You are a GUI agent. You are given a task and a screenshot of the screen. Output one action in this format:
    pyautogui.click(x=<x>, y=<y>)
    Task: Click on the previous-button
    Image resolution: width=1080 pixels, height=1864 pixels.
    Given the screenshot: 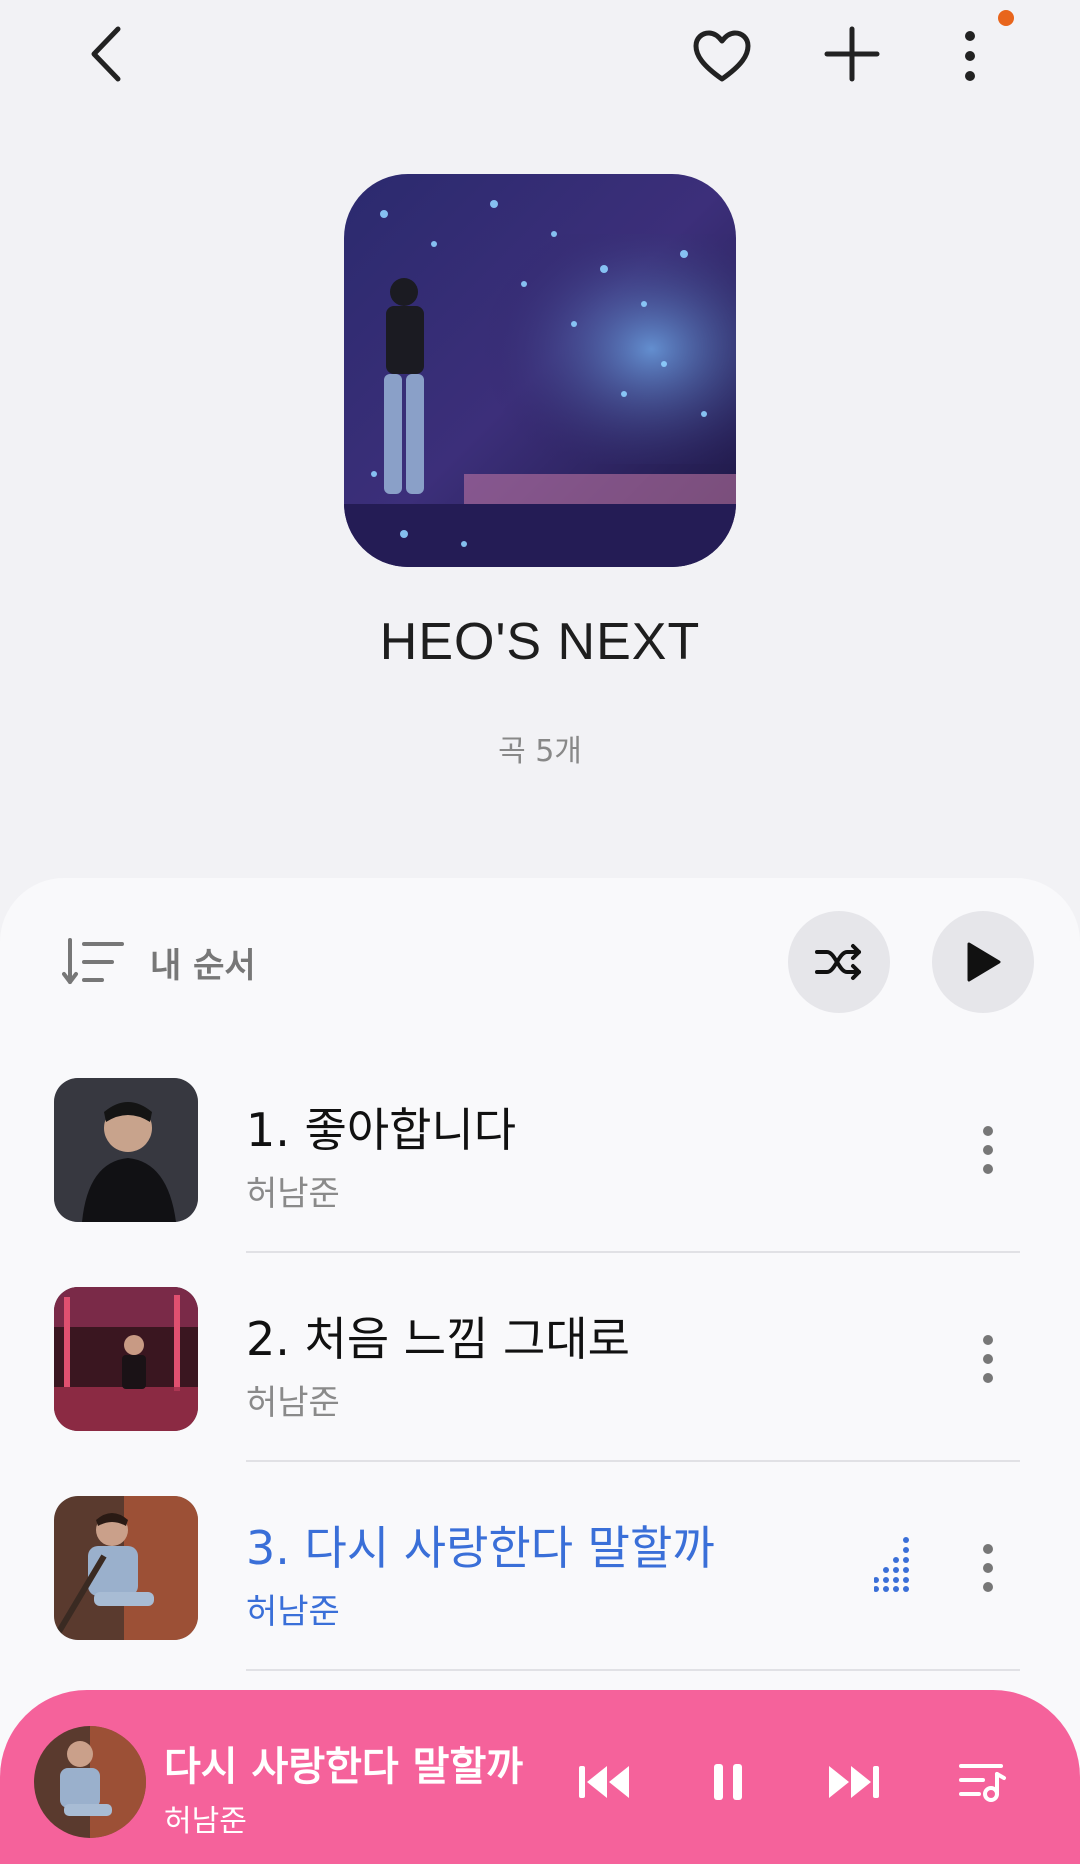 What is the action you would take?
    pyautogui.click(x=604, y=1782)
    